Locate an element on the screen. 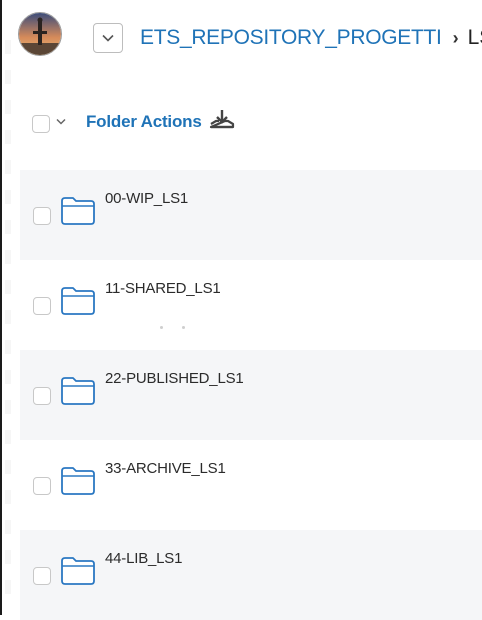 This screenshot has width=482, height=620. list-item: 33-ARCHIVE_LS1 is located at coordinates (251, 485).